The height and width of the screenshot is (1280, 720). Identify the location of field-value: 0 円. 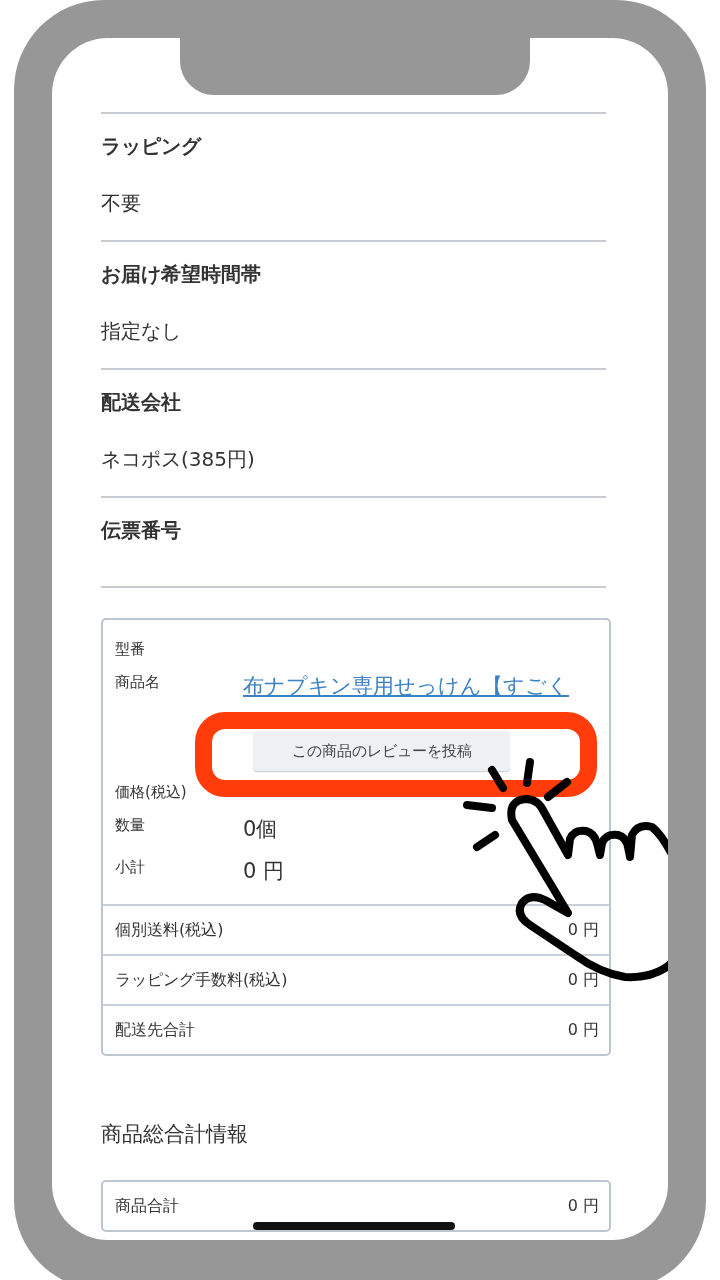
(264, 871).